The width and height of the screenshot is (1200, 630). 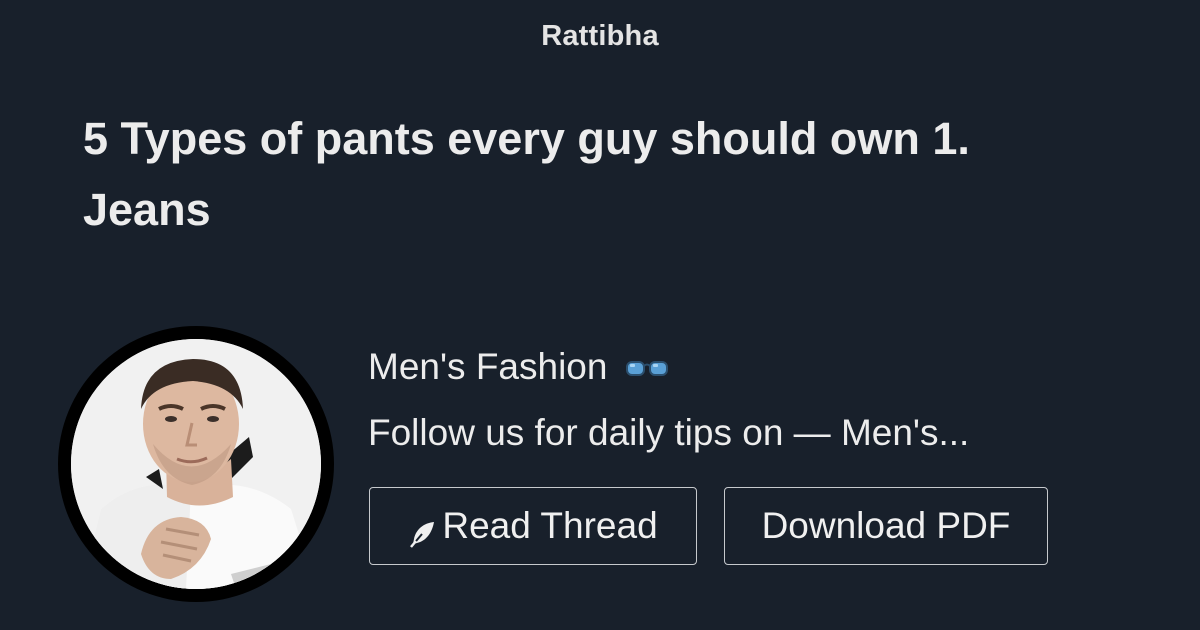 I want to click on author-name: Men's Fashion, so click(x=518, y=368).